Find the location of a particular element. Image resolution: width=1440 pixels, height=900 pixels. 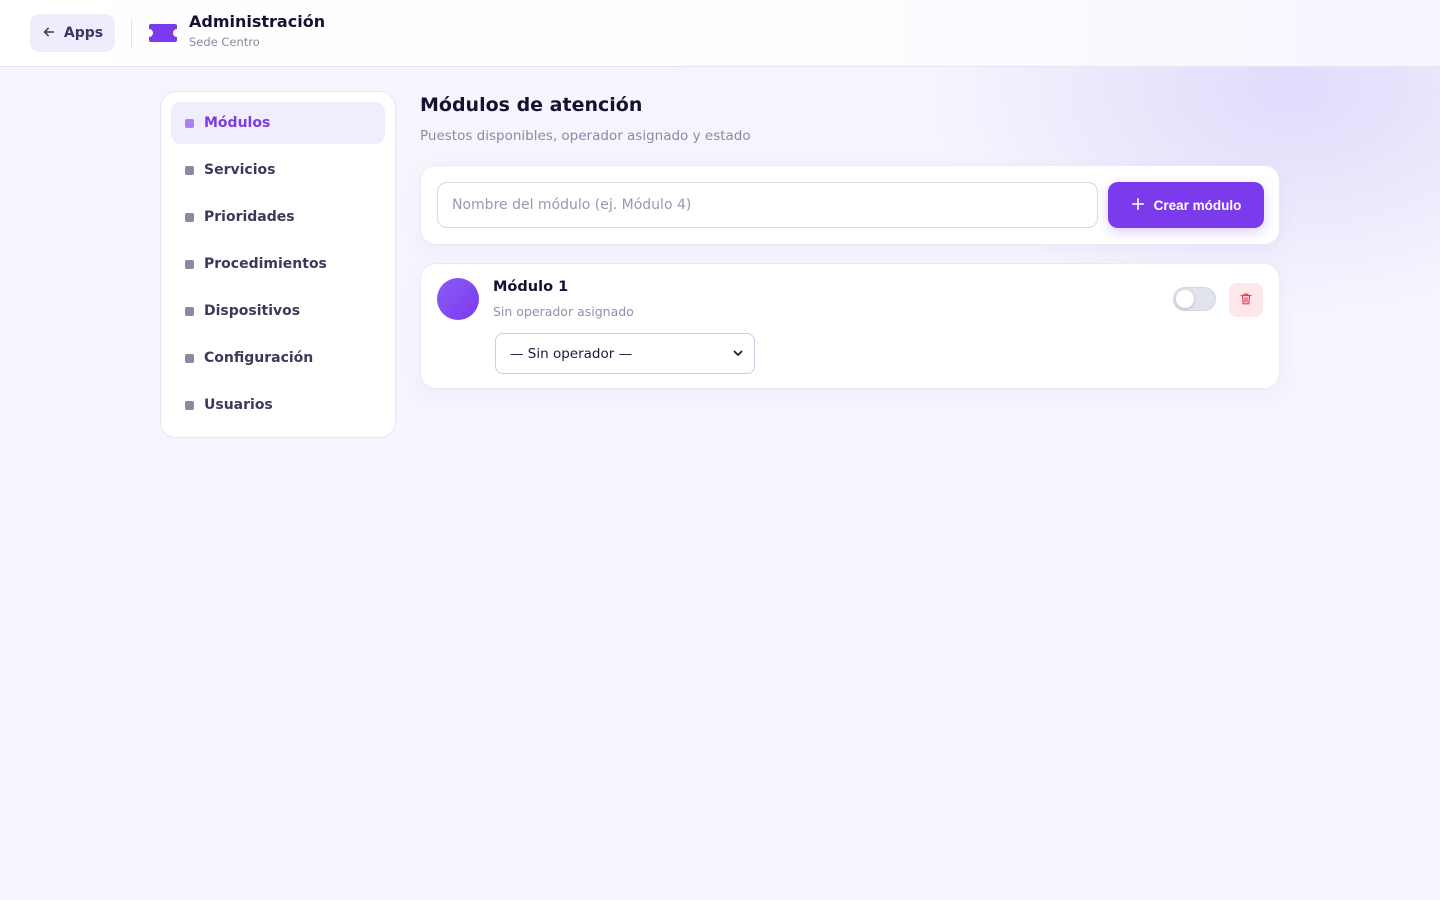

app-title: Administración is located at coordinates (257, 21).